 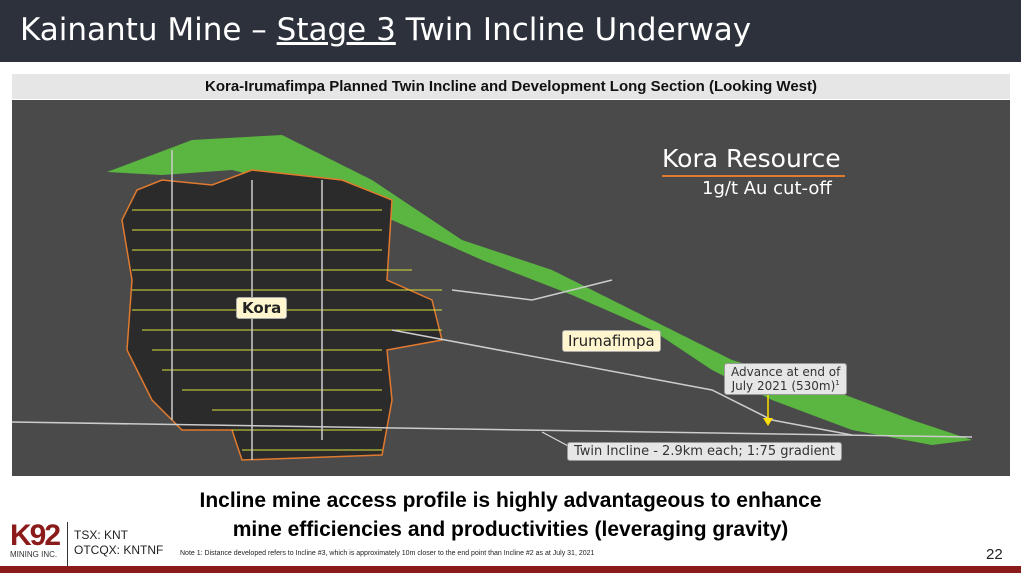 I want to click on tickers: TSX: KNT OTCQX: KNTNF, so click(x=115, y=544).